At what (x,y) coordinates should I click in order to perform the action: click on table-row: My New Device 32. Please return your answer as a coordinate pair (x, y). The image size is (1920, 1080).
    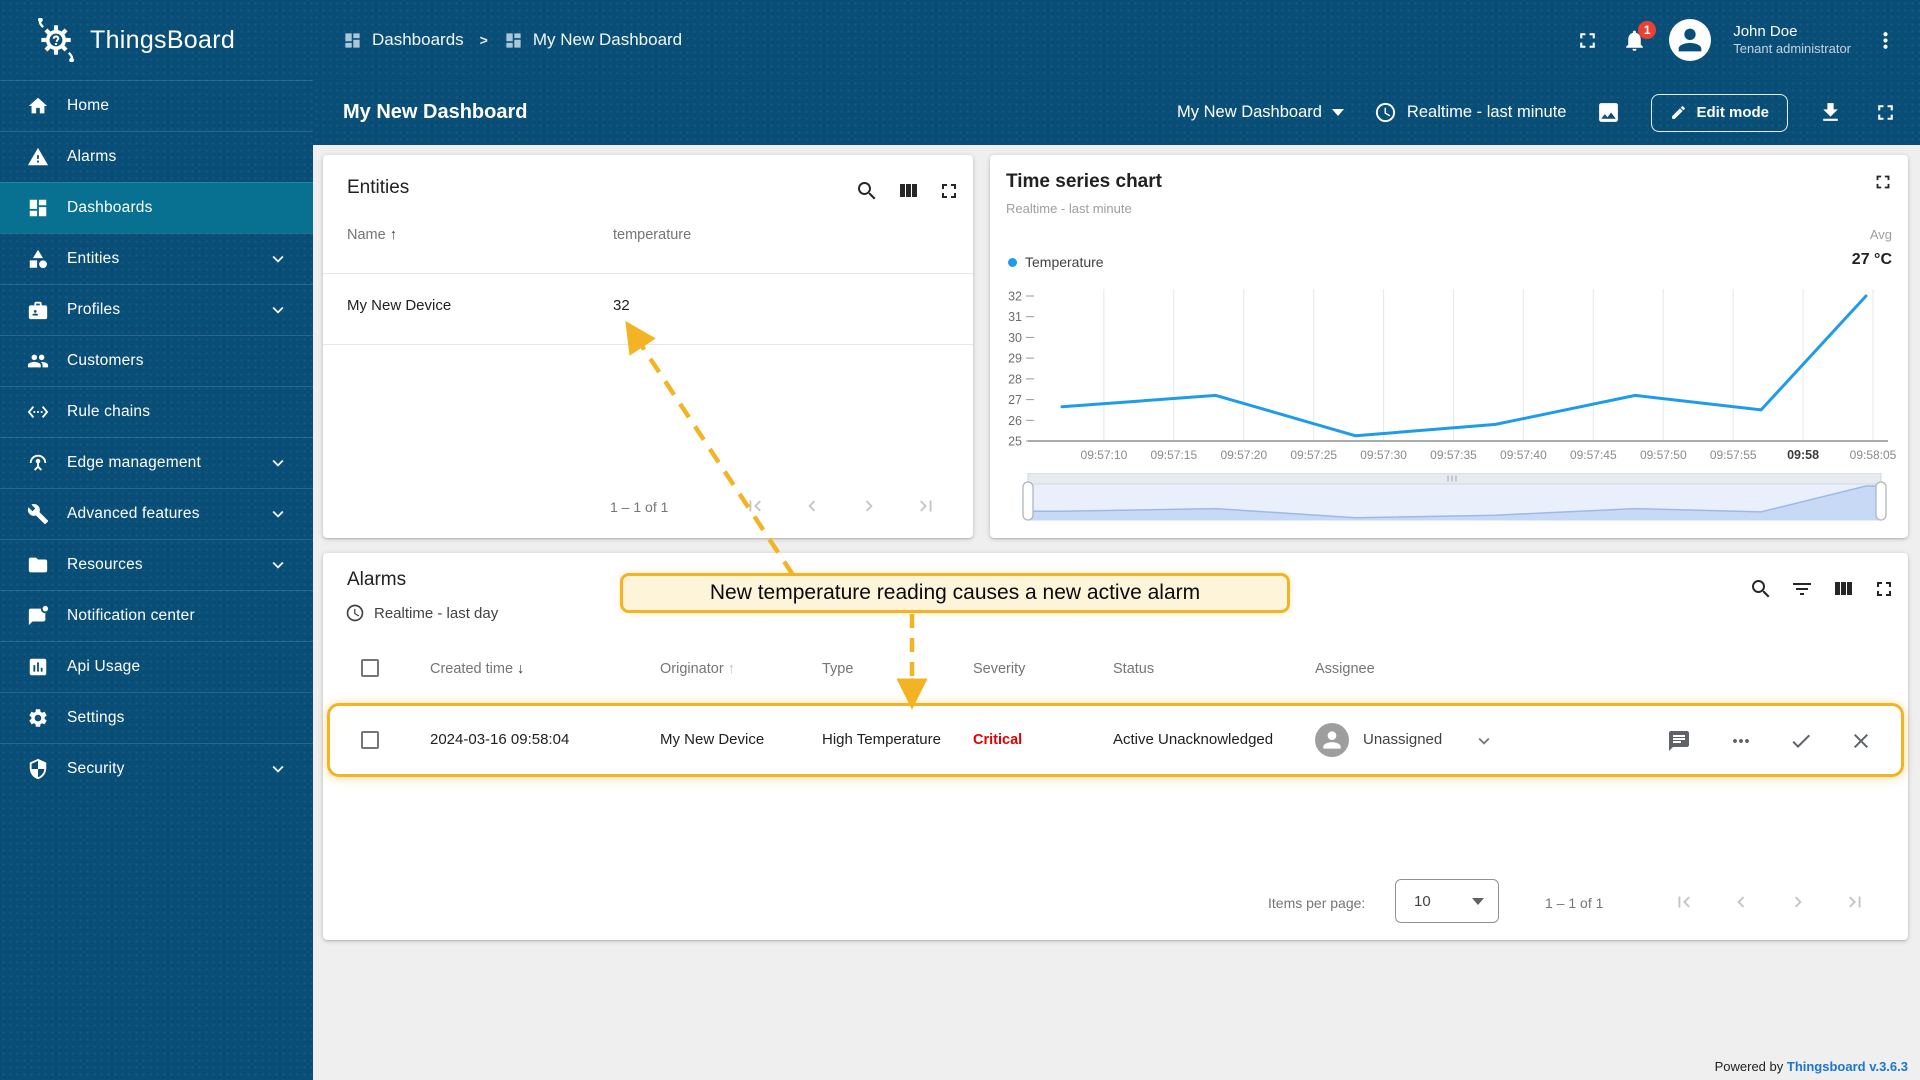
    Looking at the image, I should click on (648, 309).